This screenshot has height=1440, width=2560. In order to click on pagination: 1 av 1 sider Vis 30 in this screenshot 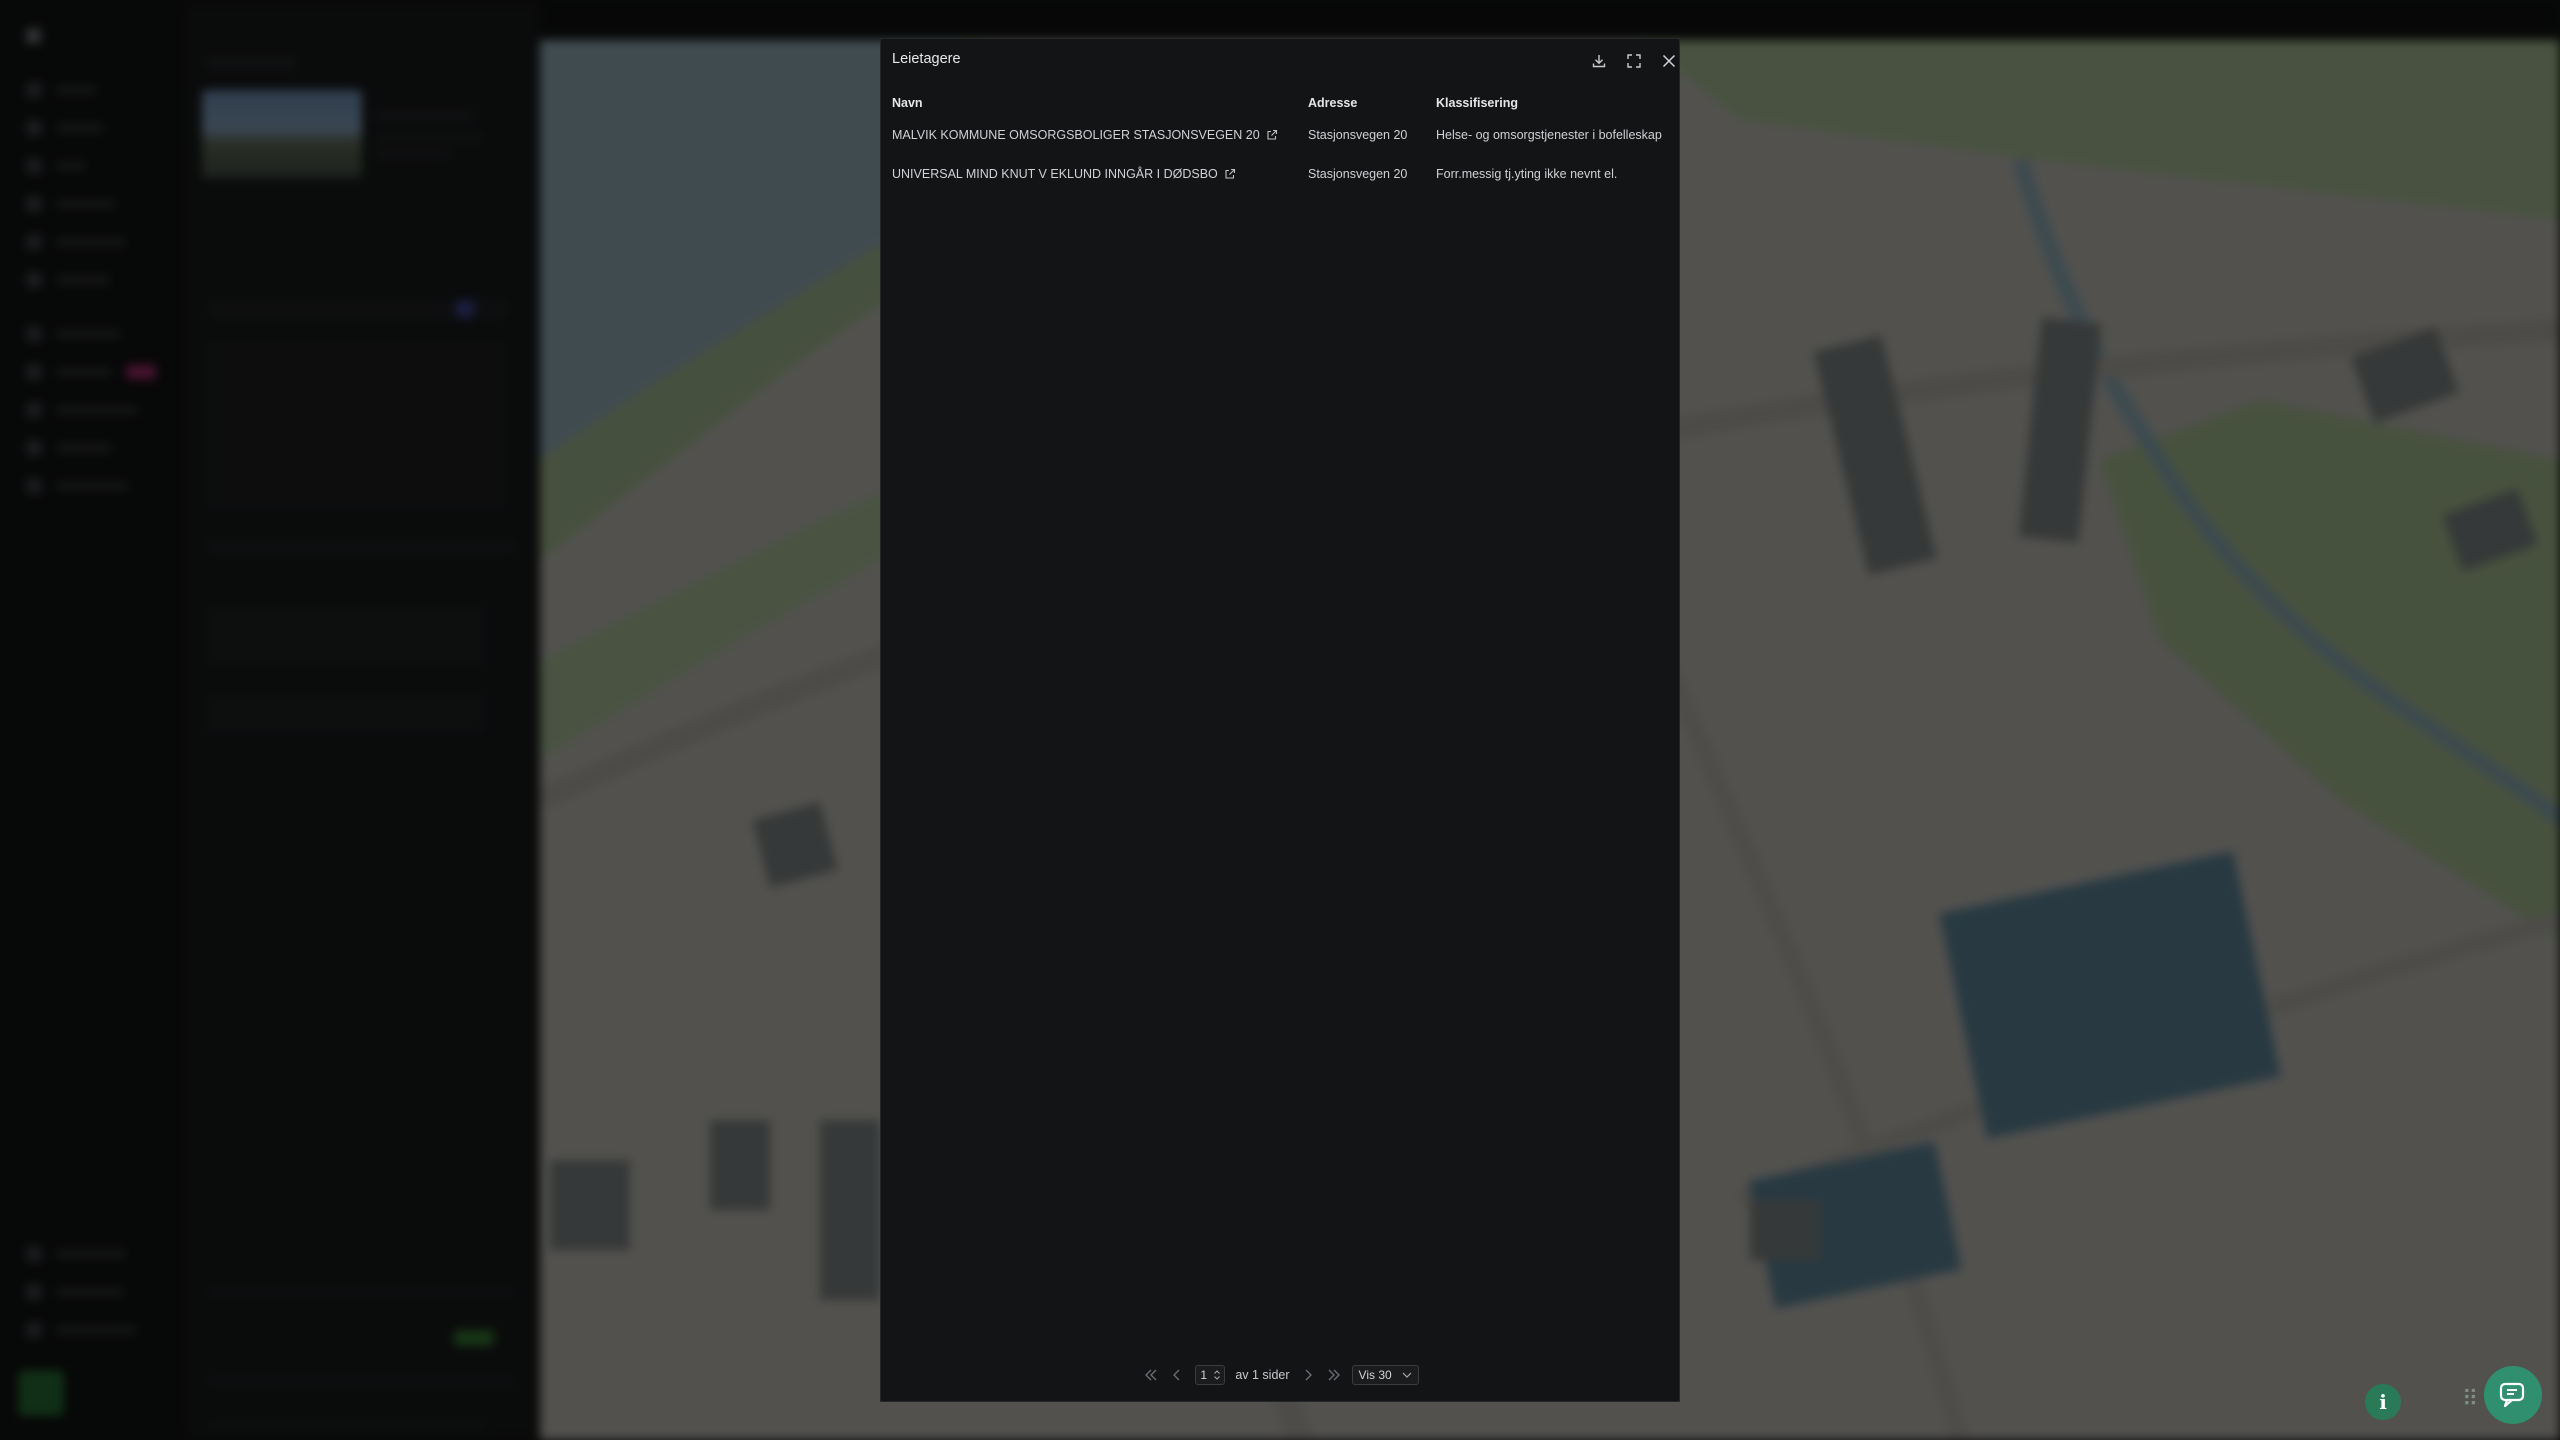, I will do `click(1280, 1375)`.